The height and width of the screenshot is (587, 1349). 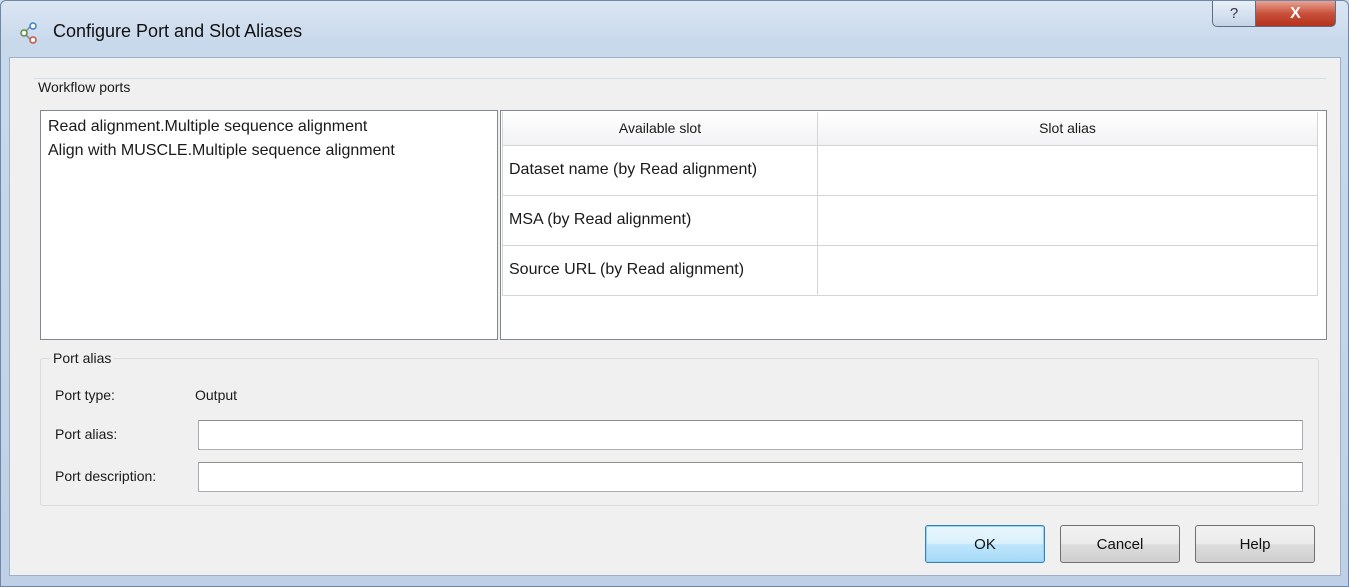 What do you see at coordinates (216, 395) in the screenshot?
I see `port-type-value: Output` at bounding box center [216, 395].